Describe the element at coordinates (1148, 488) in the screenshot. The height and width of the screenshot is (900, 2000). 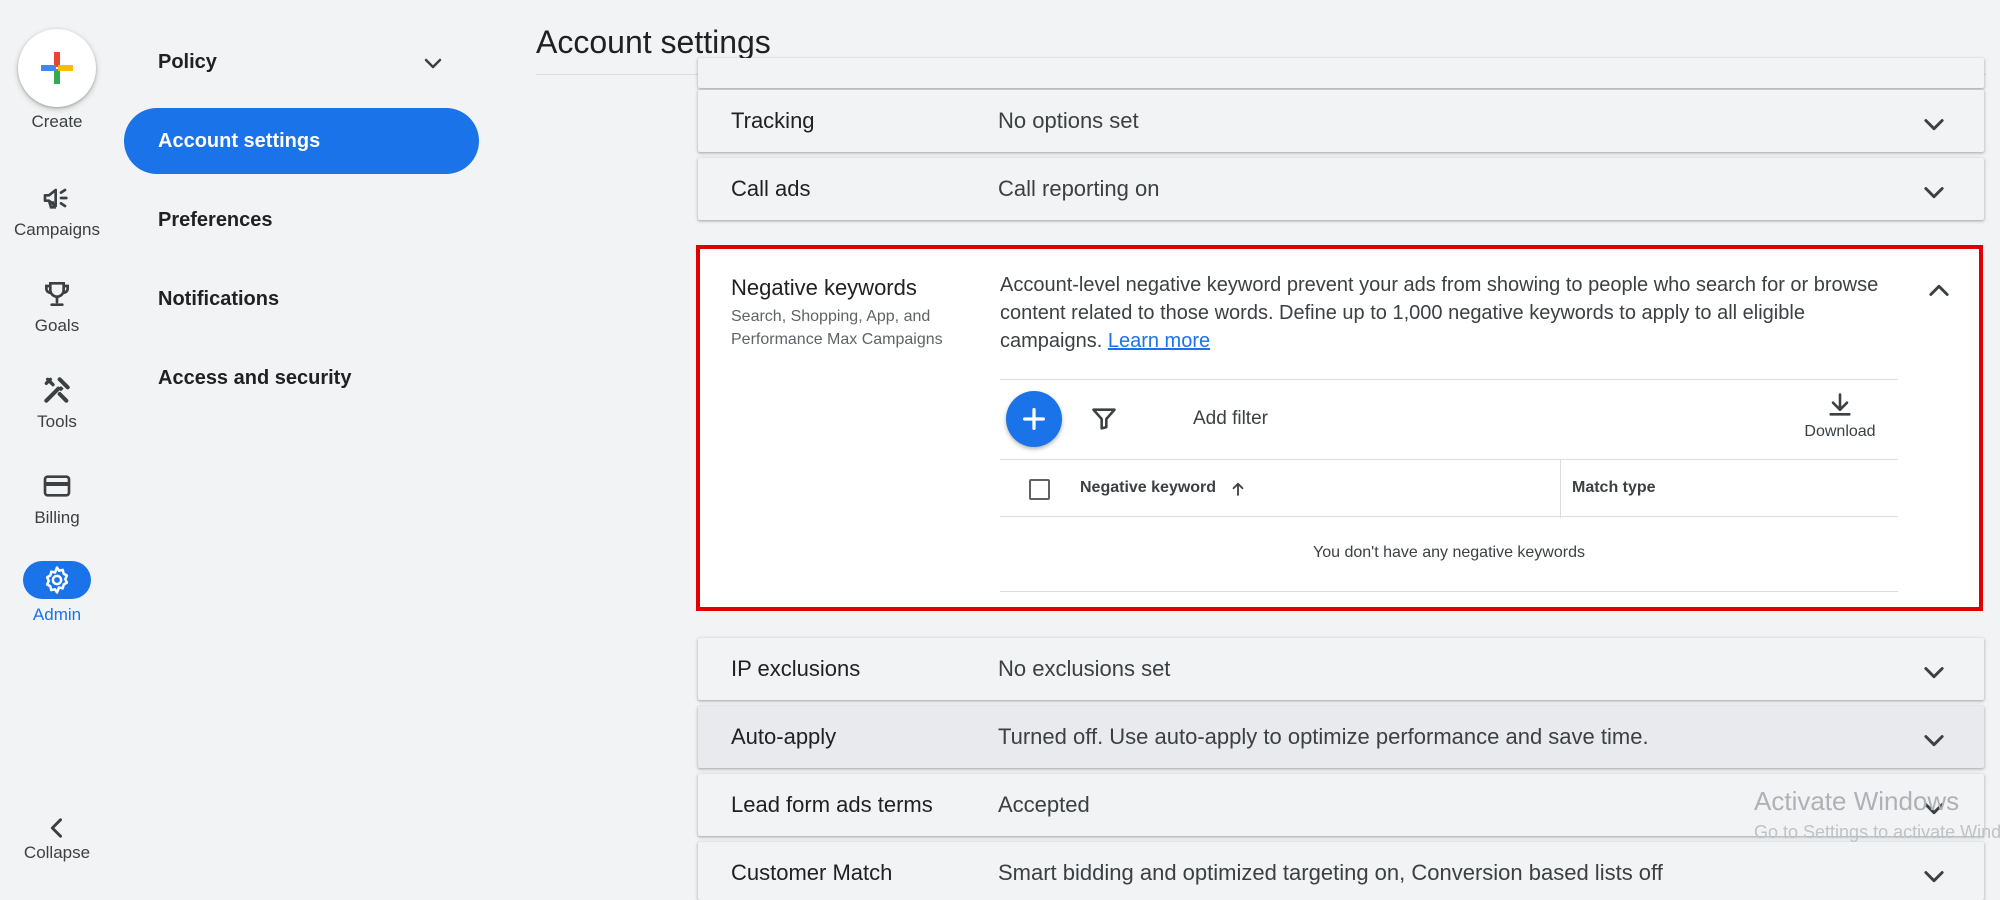
I see `column-header-negative-keyword: Negative keyword` at that location.